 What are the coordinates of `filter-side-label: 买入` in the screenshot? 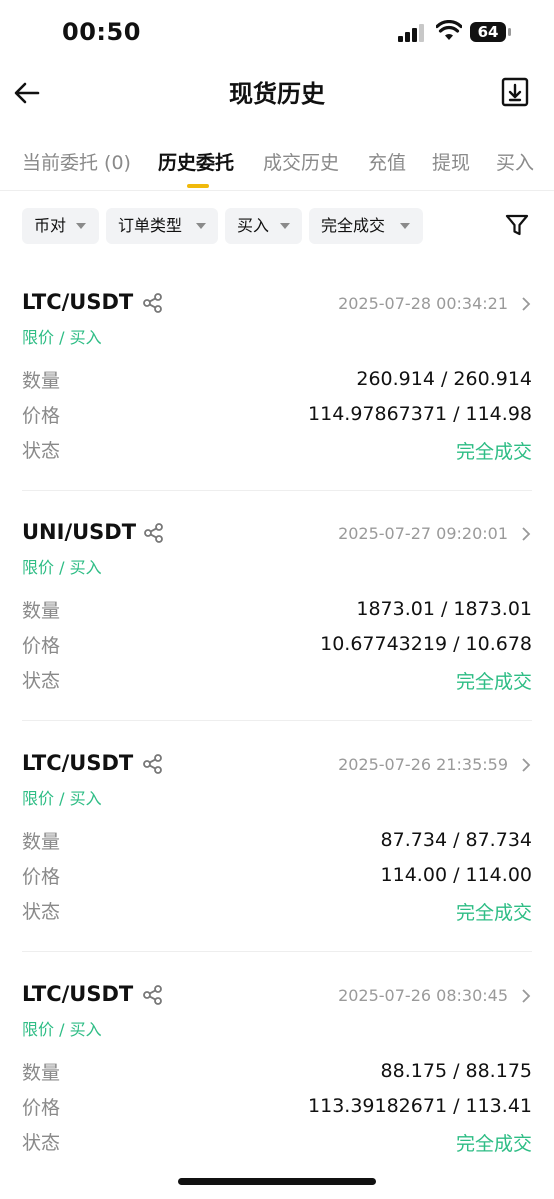 It's located at (253, 225).